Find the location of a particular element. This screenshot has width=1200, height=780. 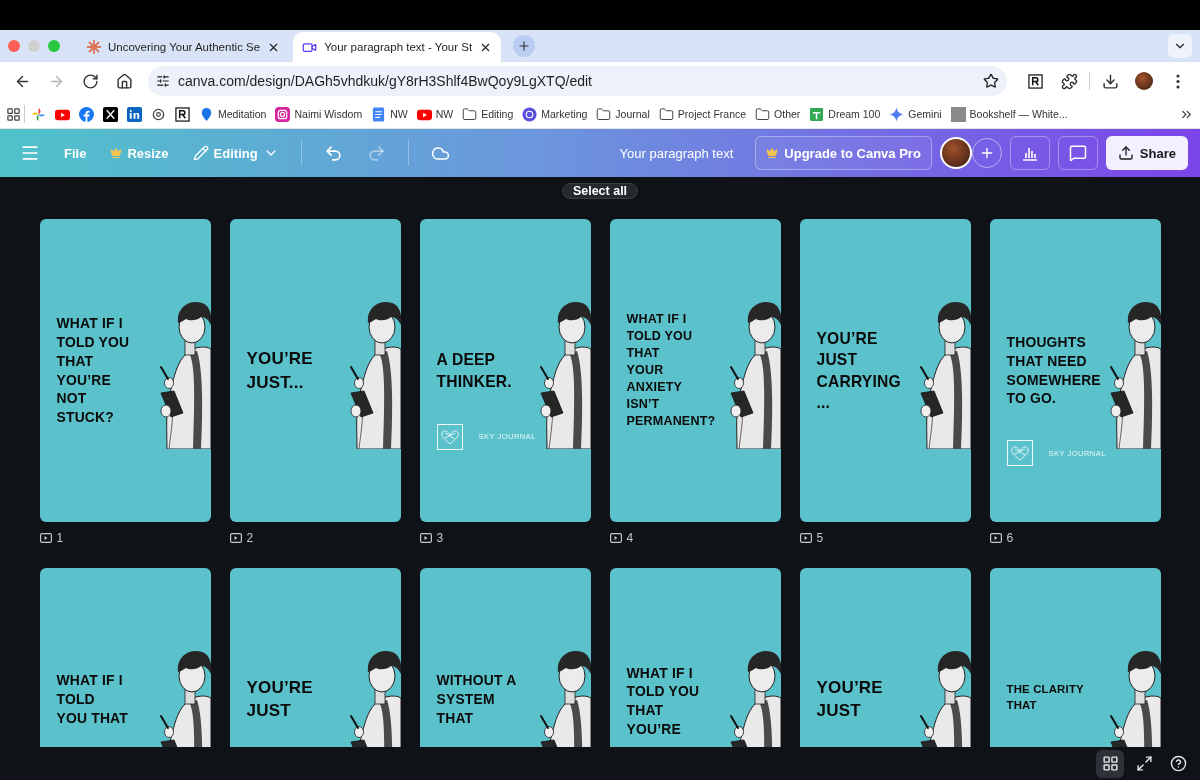

grid-button is located at coordinates (1110, 763).